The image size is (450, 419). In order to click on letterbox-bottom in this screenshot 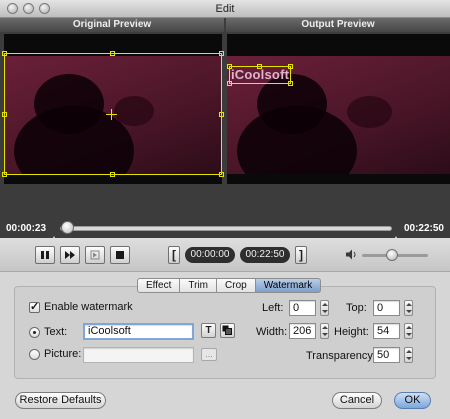, I will do `click(338, 179)`.